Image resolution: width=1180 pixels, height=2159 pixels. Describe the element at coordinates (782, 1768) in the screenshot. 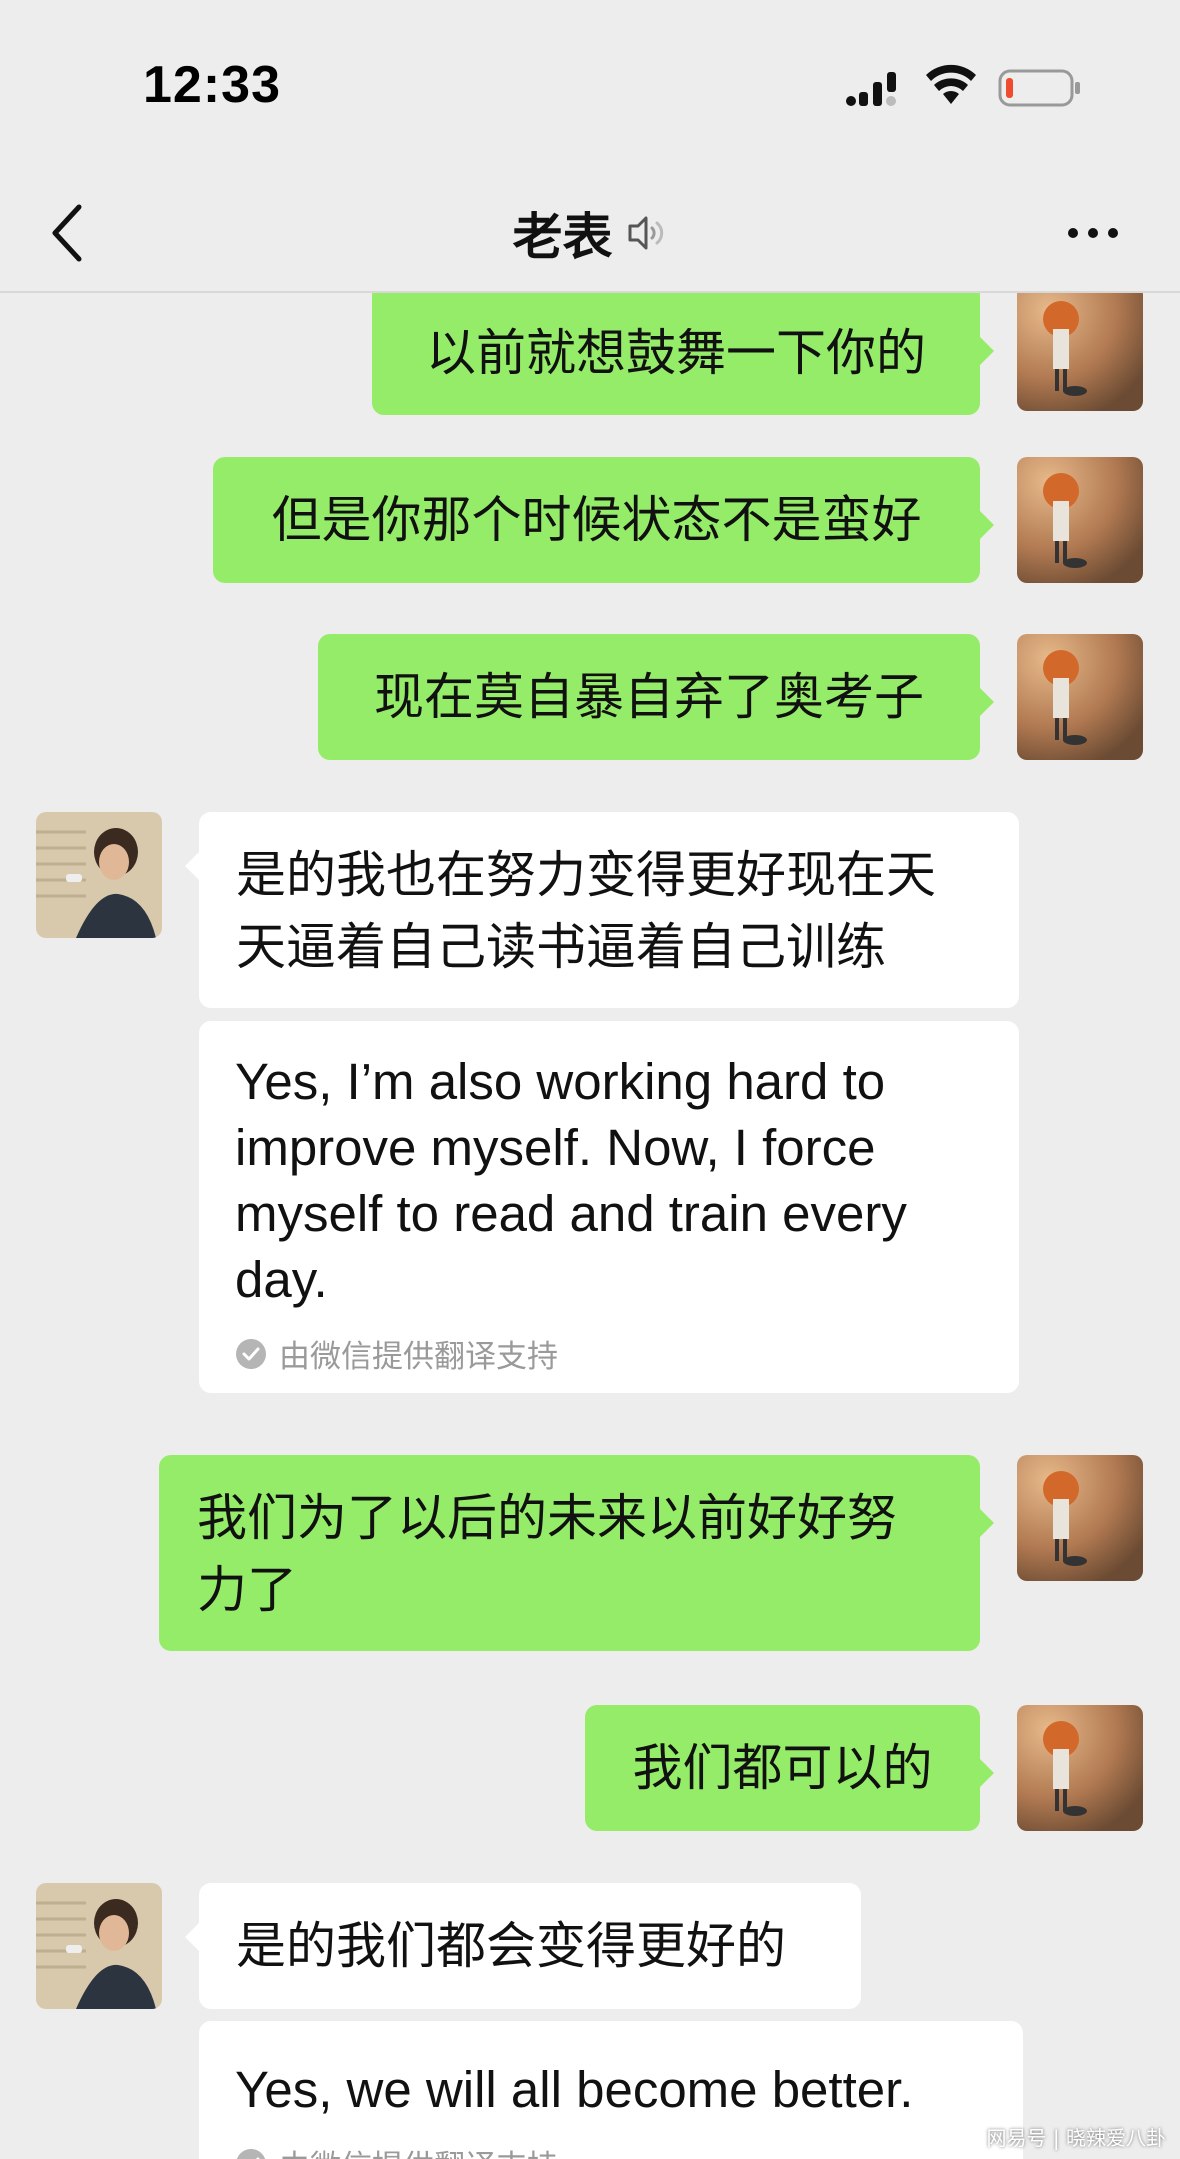

I see `message-text: 我们都可以的` at that location.